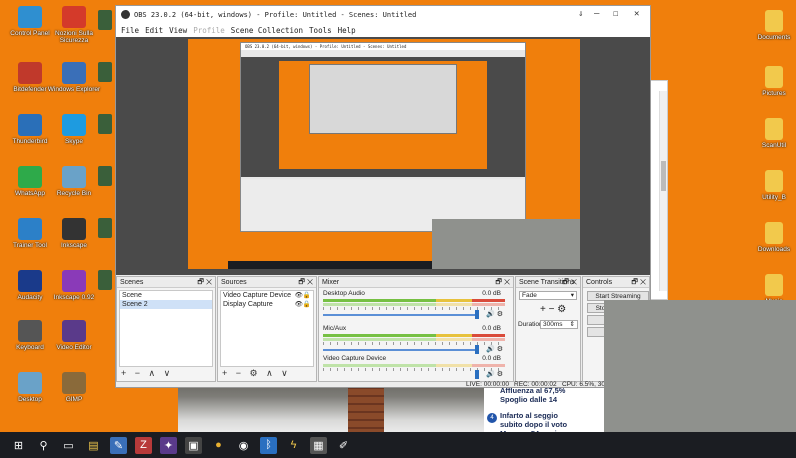 This screenshot has height=458, width=796. I want to click on desktop-icon-label: Recycle Bin, so click(74, 193).